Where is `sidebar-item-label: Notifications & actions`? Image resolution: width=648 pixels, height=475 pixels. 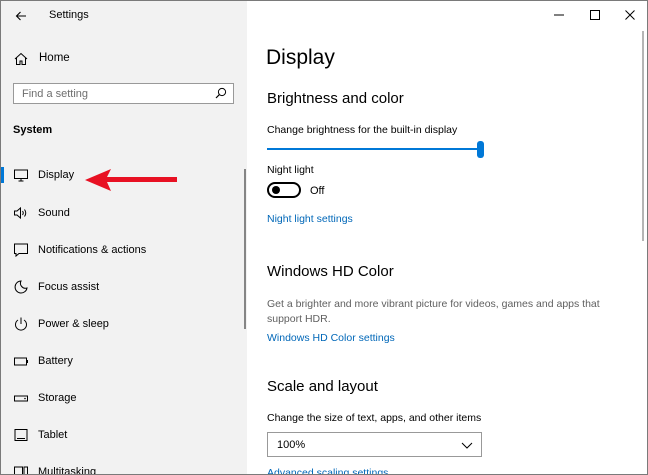 sidebar-item-label: Notifications & actions is located at coordinates (92, 250).